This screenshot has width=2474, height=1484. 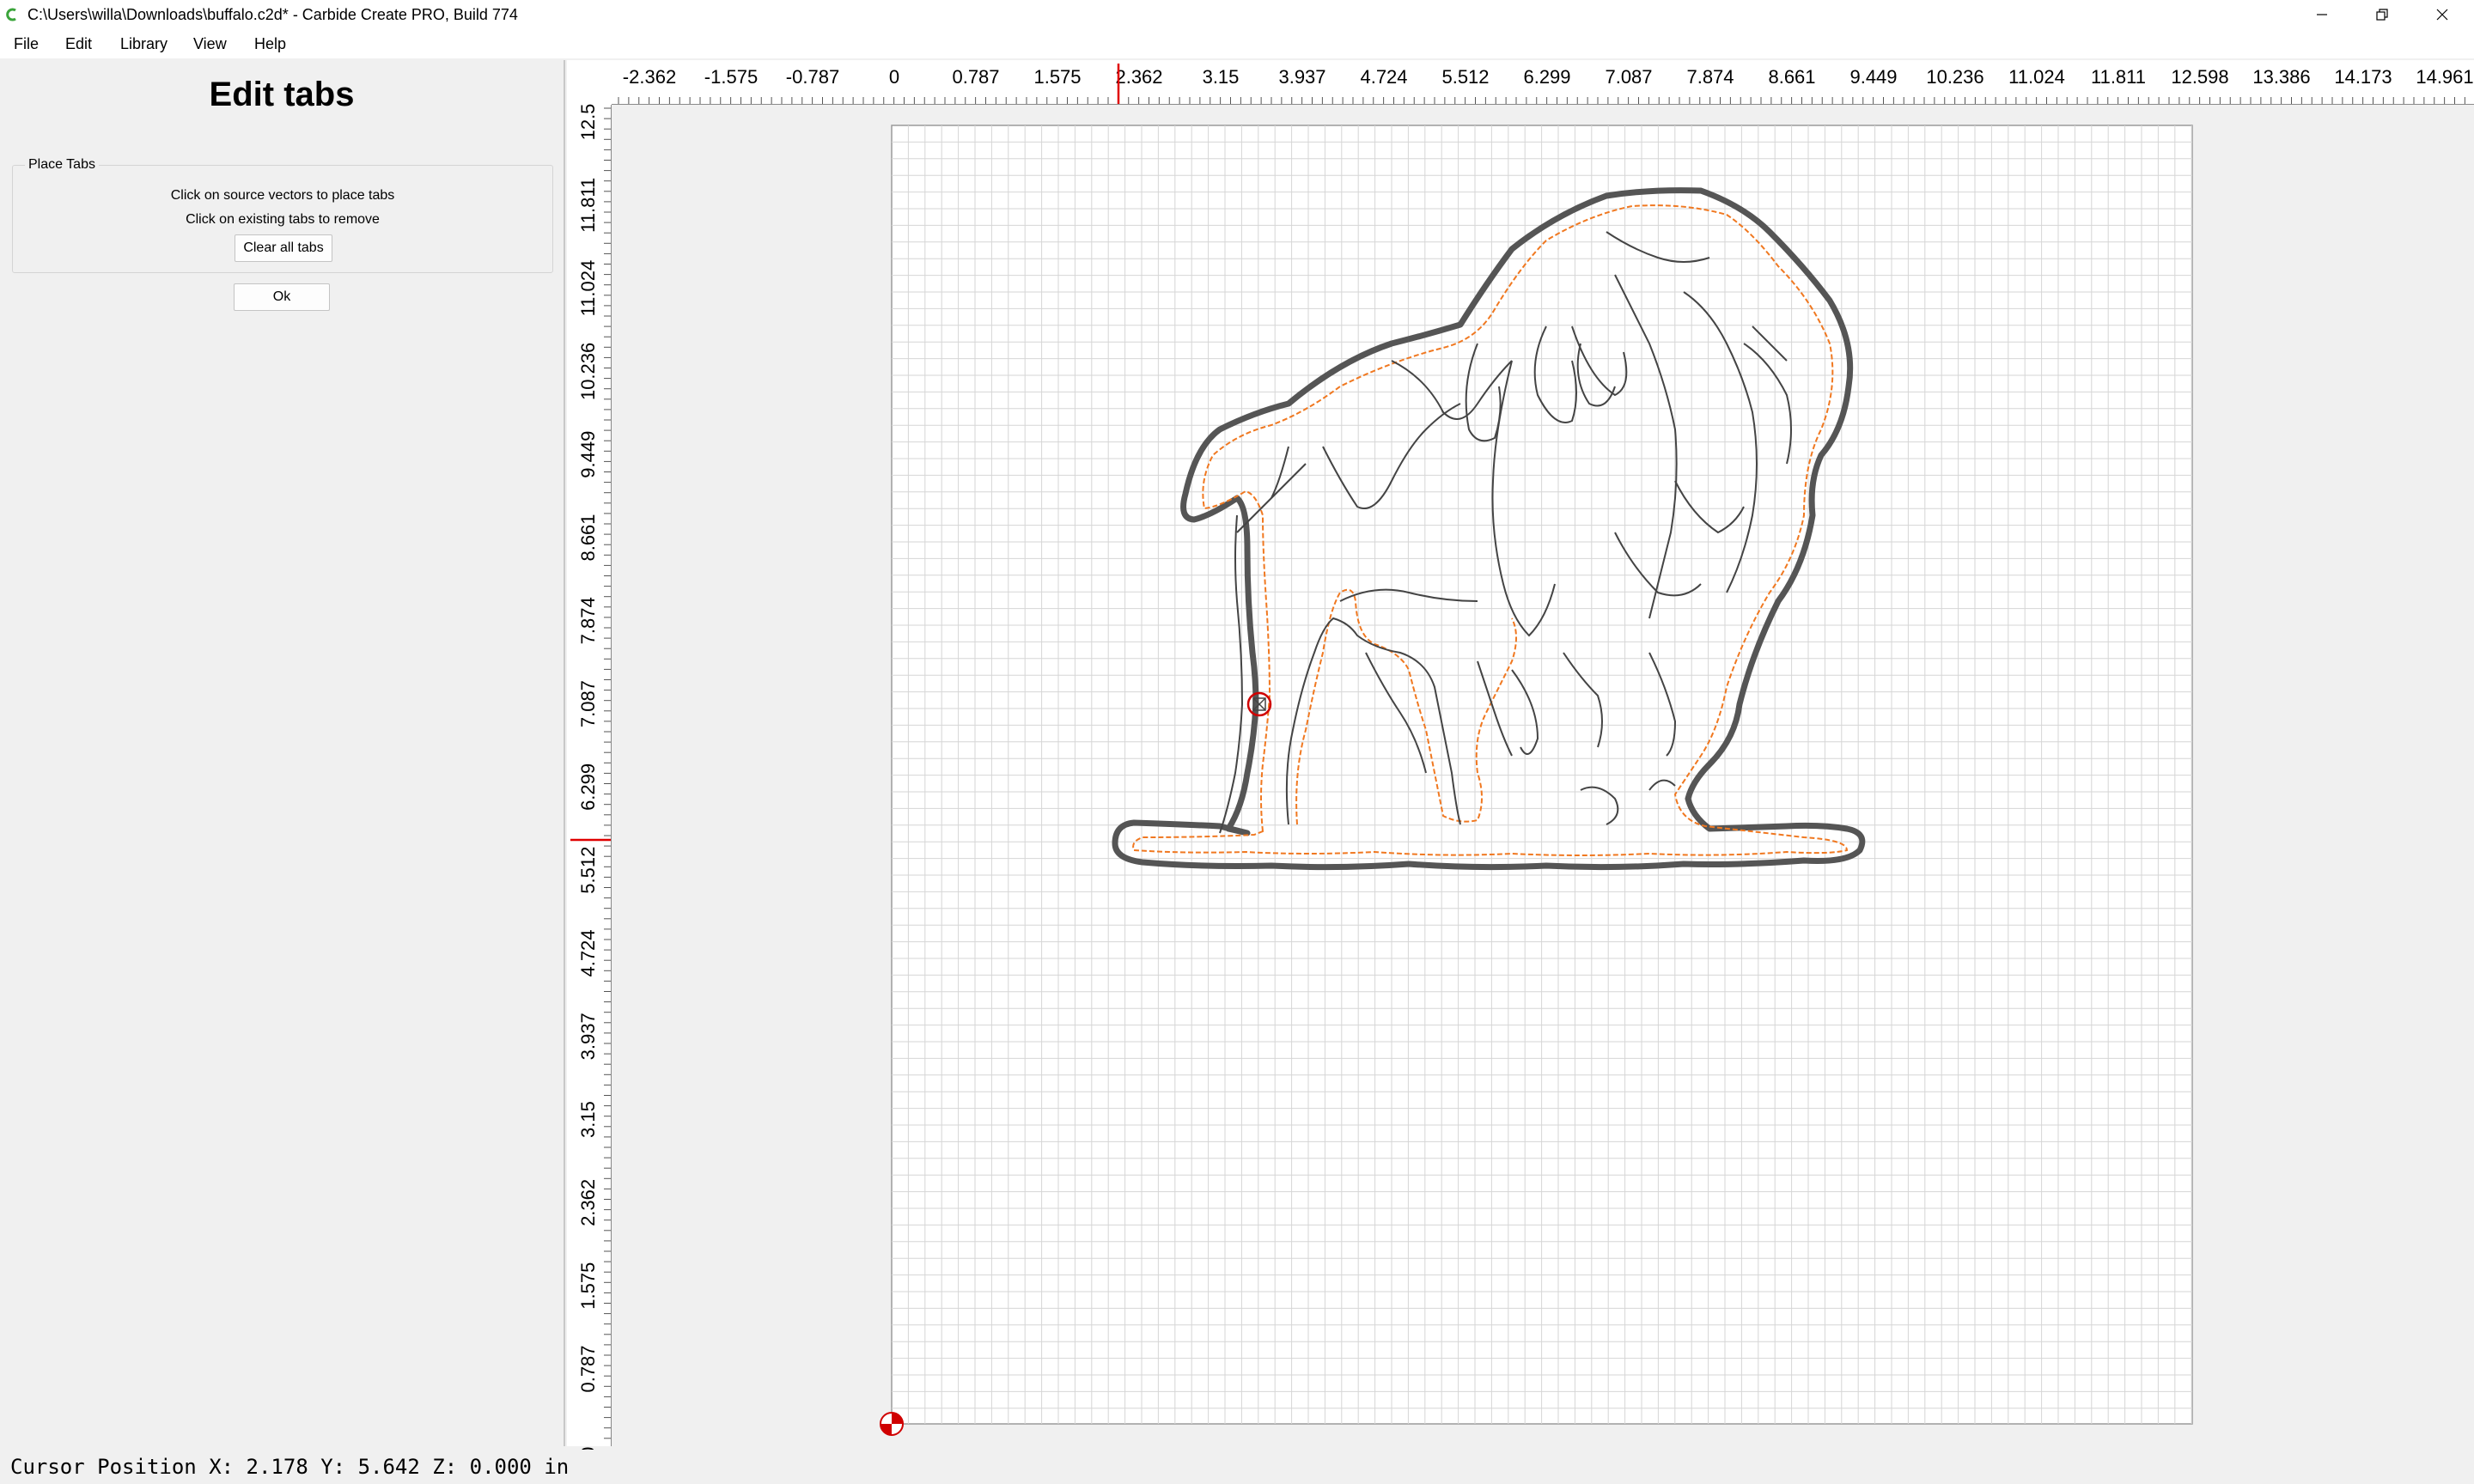 What do you see at coordinates (1221, 77) in the screenshot?
I see `ruler-label-h: 3.15` at bounding box center [1221, 77].